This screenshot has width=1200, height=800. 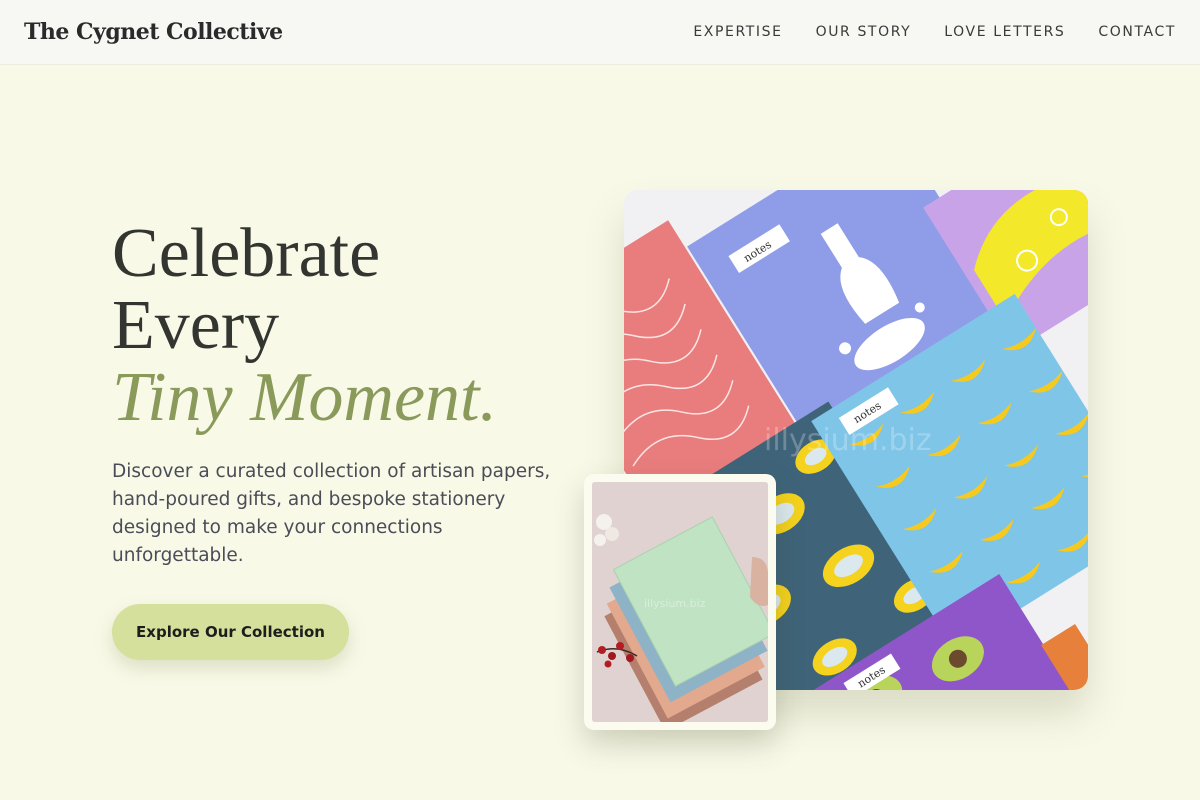 What do you see at coordinates (934, 32) in the screenshot?
I see `main-nav: EXPERTISE OUR STORY LOVE LETTERS CONTACT` at bounding box center [934, 32].